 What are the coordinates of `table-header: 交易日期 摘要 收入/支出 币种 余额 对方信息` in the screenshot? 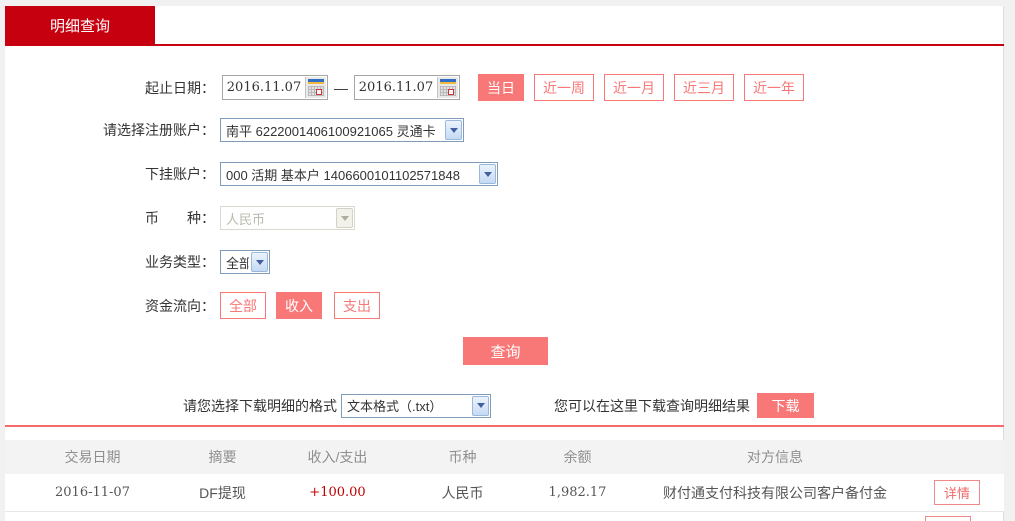 It's located at (504, 457).